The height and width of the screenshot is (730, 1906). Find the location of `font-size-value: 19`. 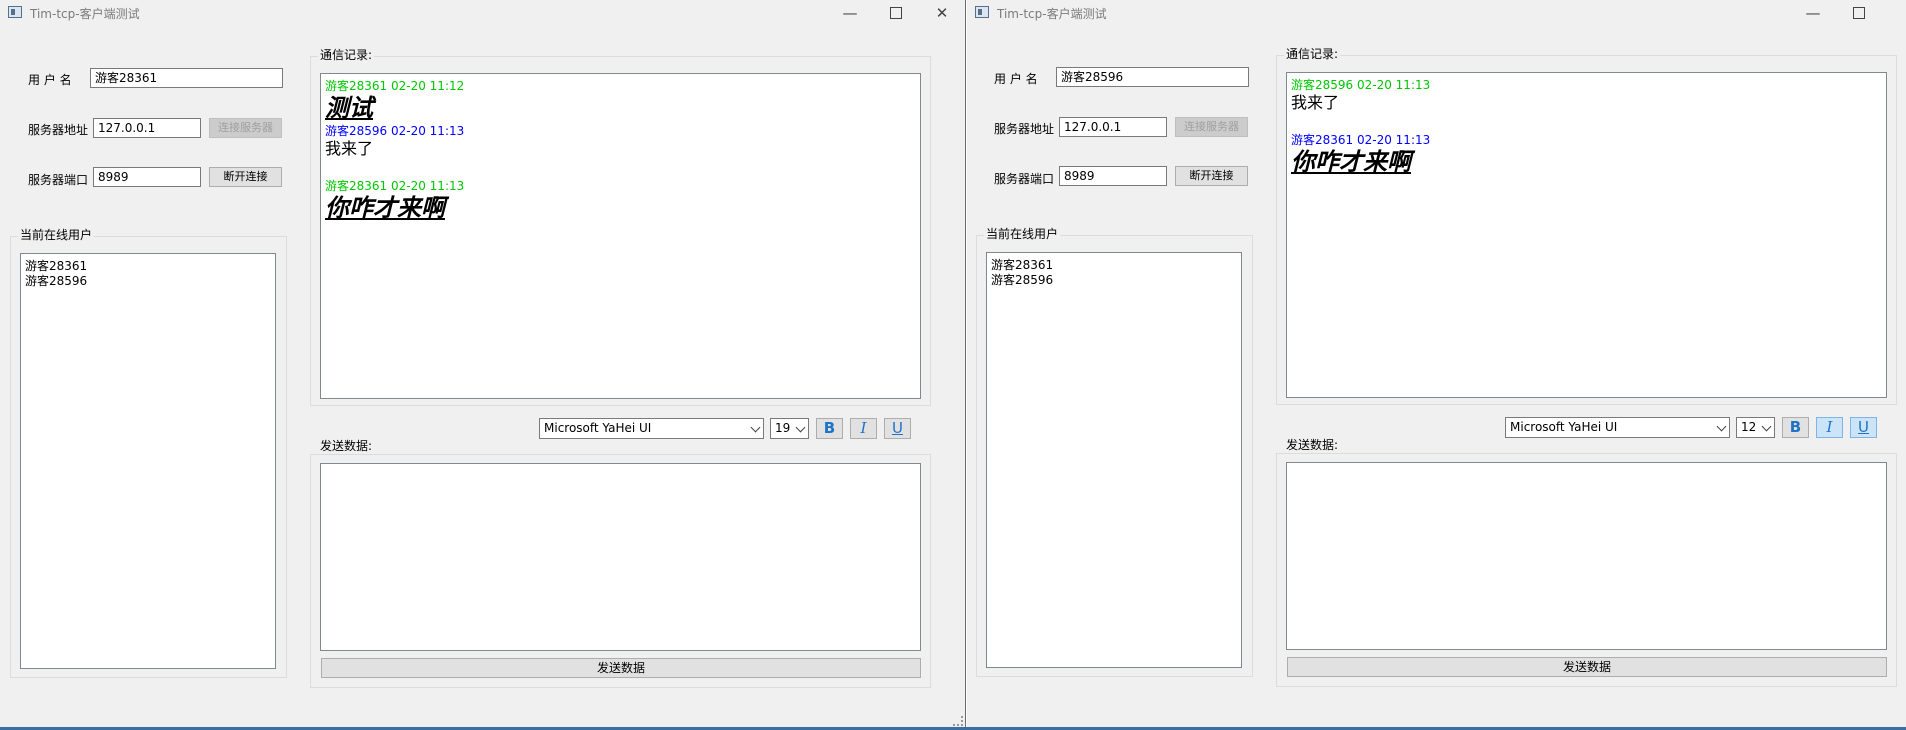

font-size-value: 19 is located at coordinates (783, 428).